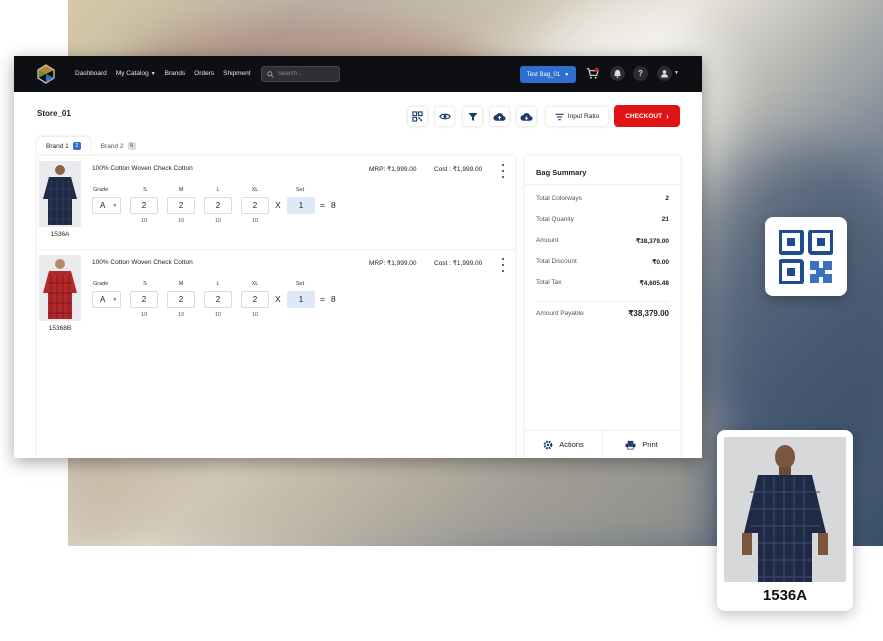 The image size is (883, 641). What do you see at coordinates (46, 74) in the screenshot?
I see `logo-icon` at bounding box center [46, 74].